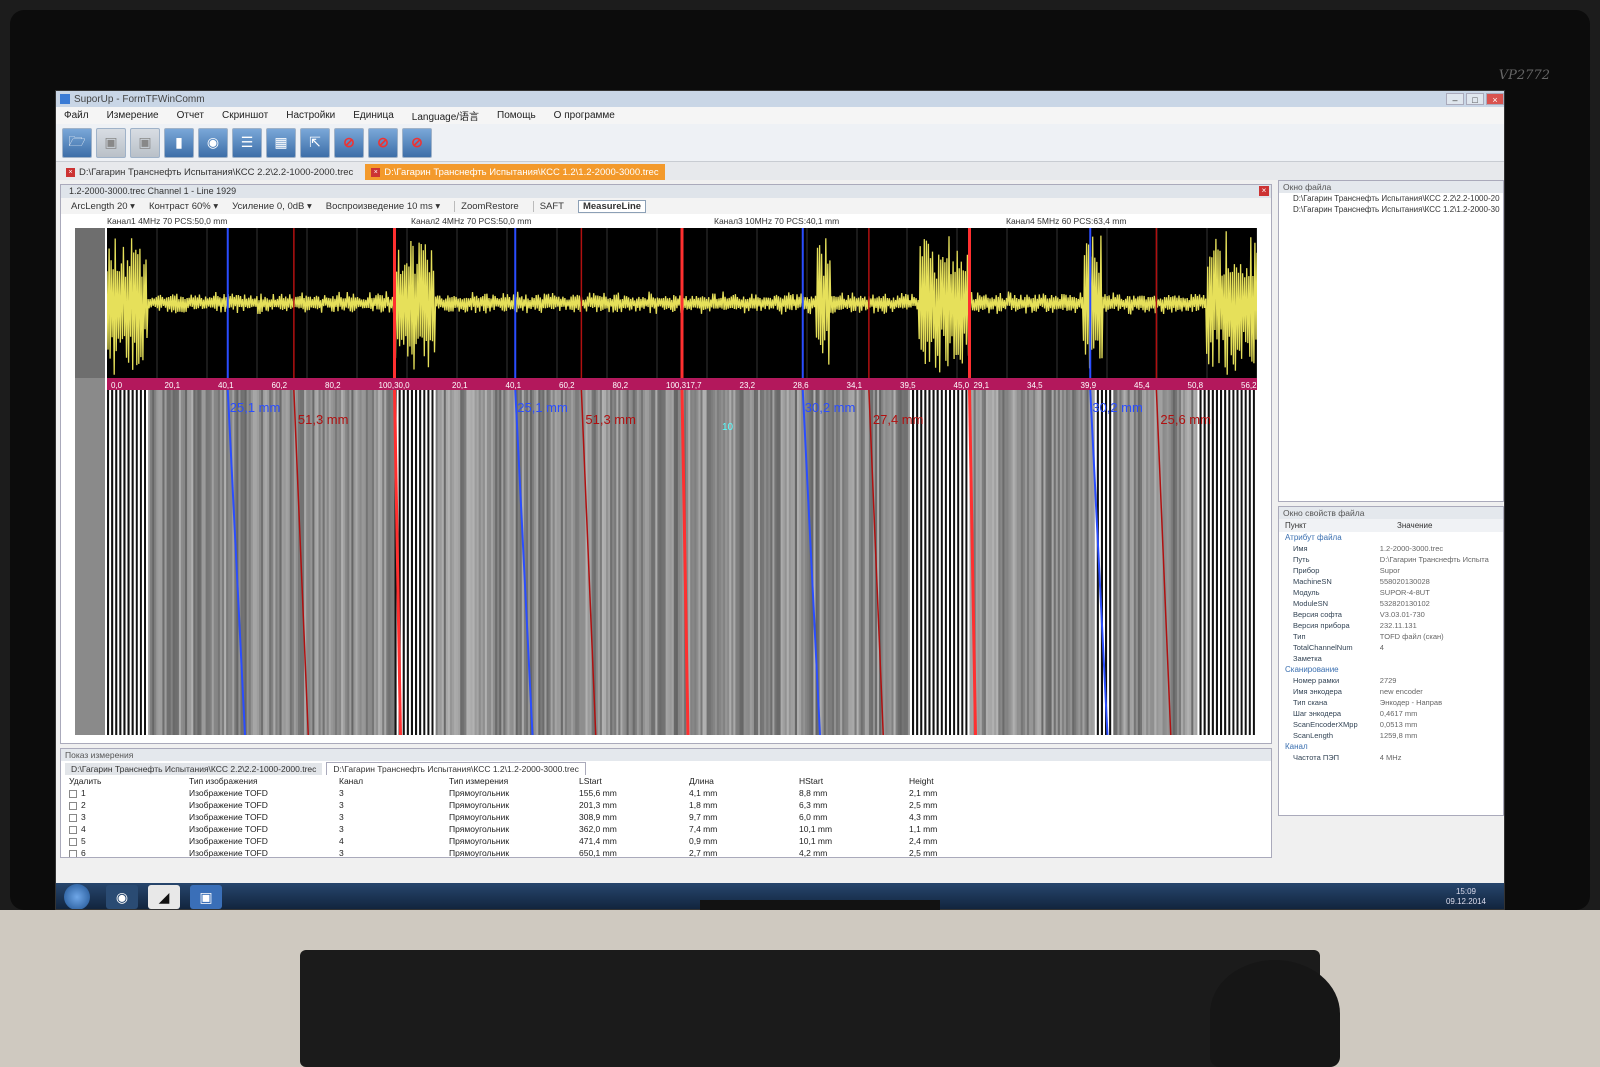  I want to click on menu-language: Language/语言, so click(445, 115).